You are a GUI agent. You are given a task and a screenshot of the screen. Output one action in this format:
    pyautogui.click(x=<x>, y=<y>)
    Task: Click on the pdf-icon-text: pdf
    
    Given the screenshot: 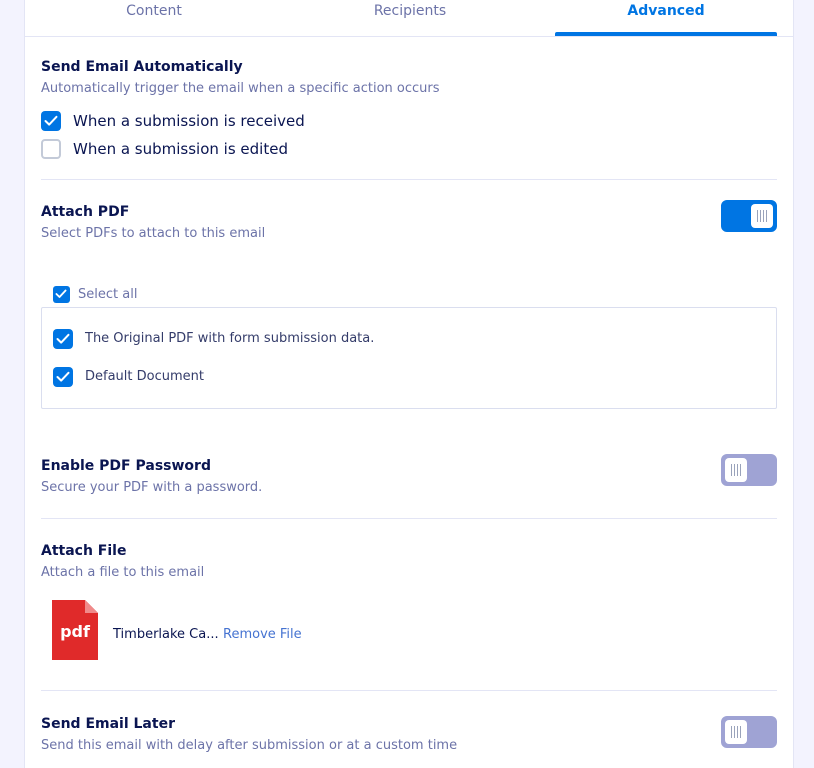 What is the action you would take?
    pyautogui.click(x=75, y=631)
    